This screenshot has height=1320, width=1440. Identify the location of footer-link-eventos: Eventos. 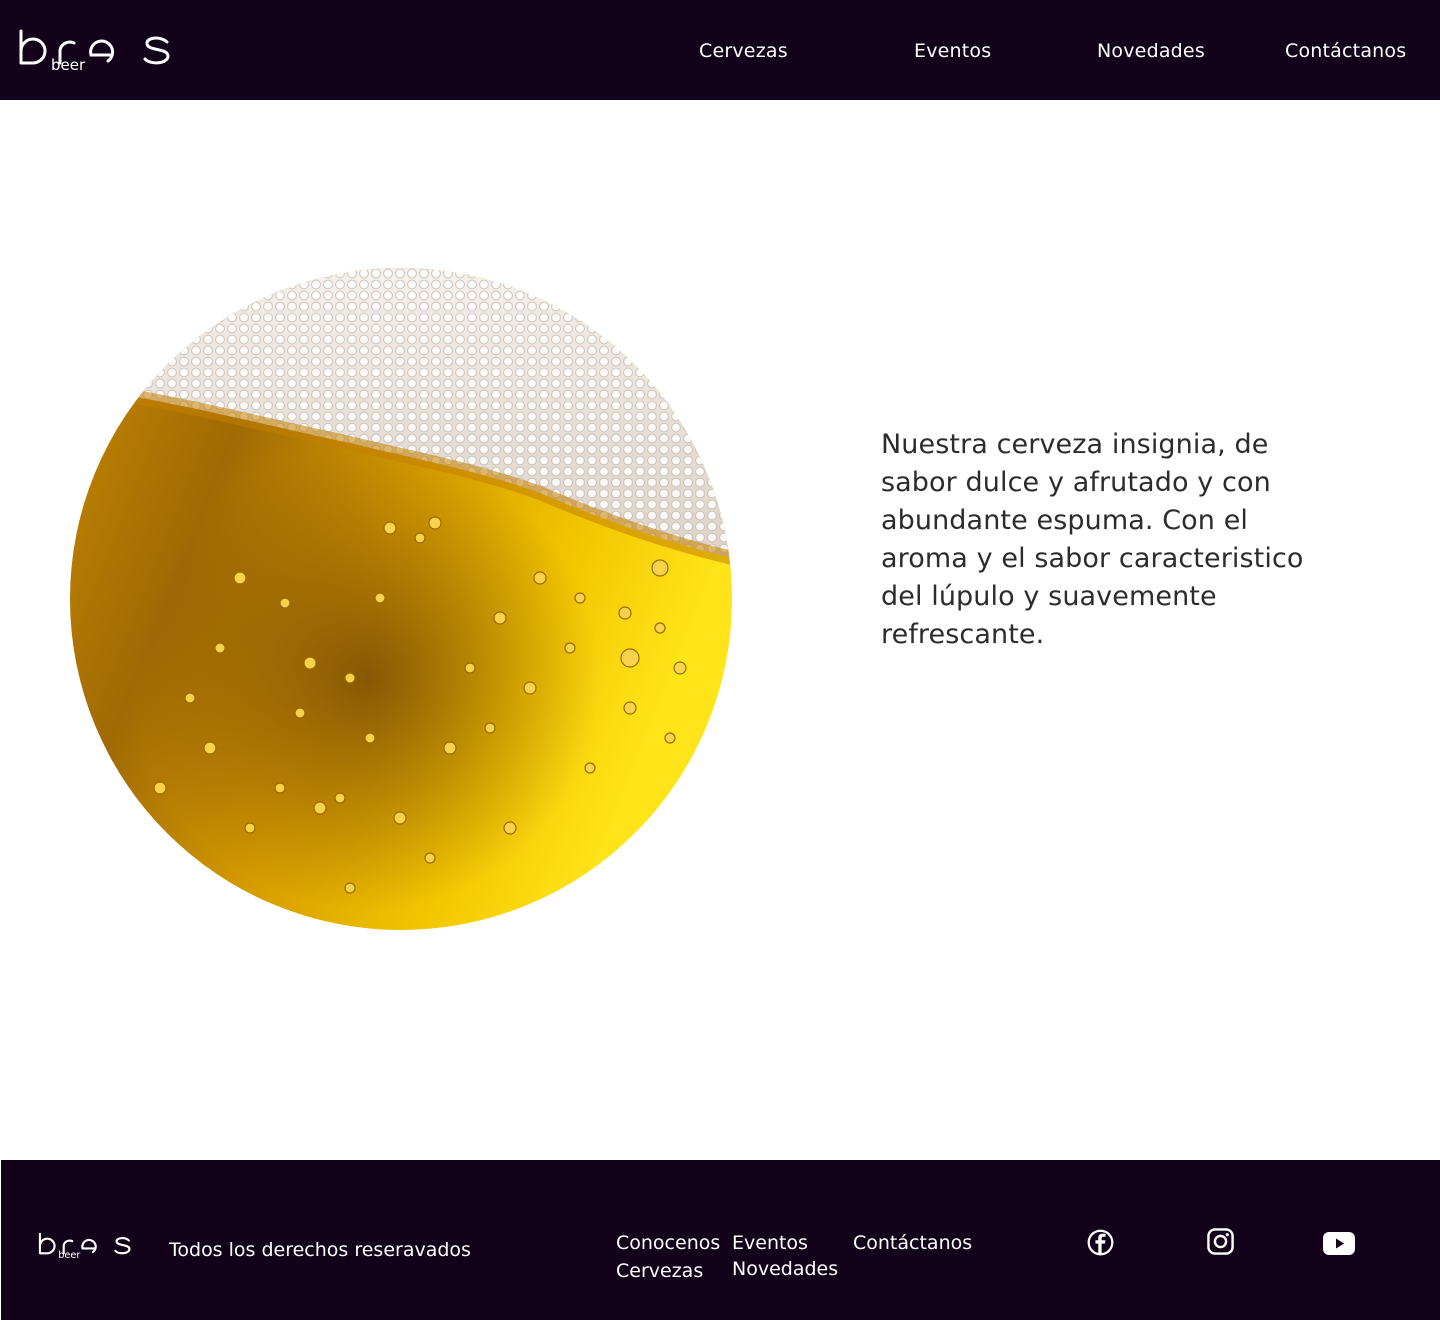
(770, 1243).